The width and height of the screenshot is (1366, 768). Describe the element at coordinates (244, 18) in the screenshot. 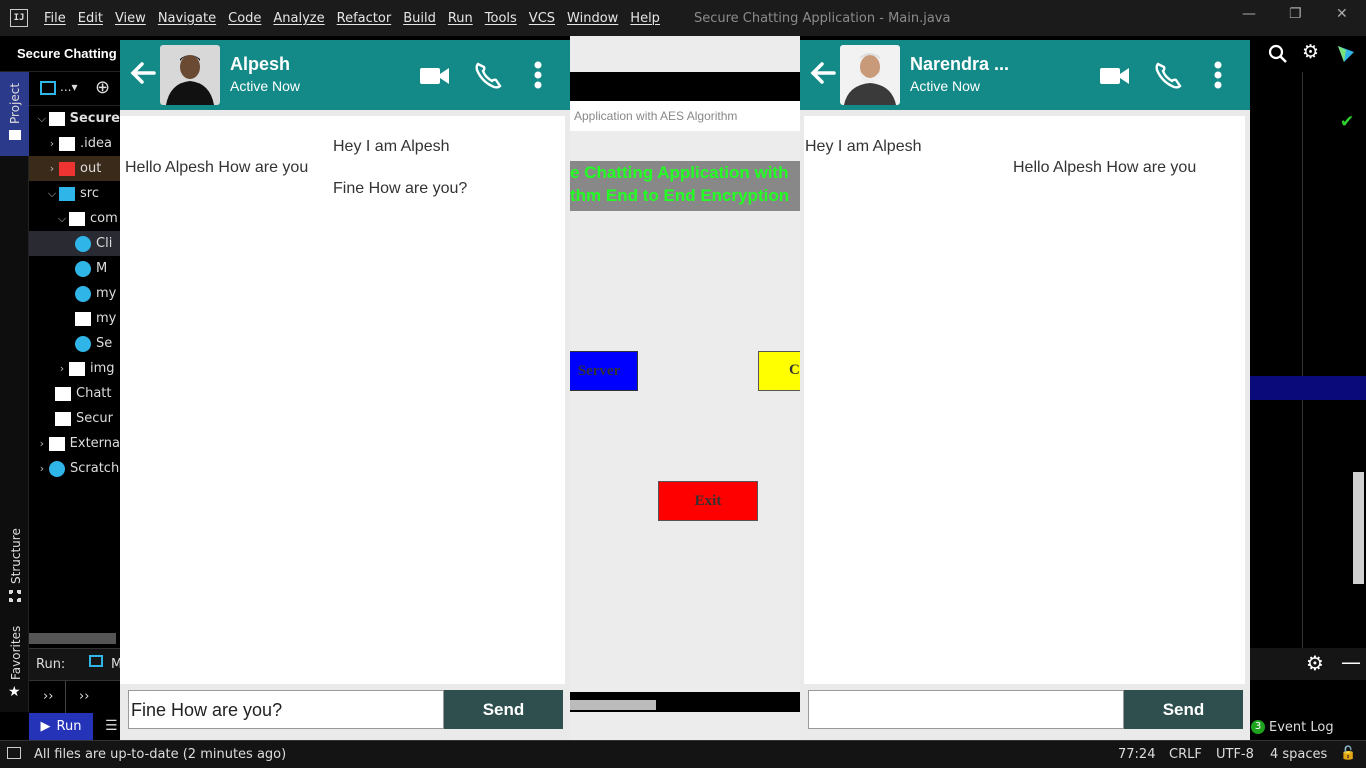

I see `menu-code: Code` at that location.